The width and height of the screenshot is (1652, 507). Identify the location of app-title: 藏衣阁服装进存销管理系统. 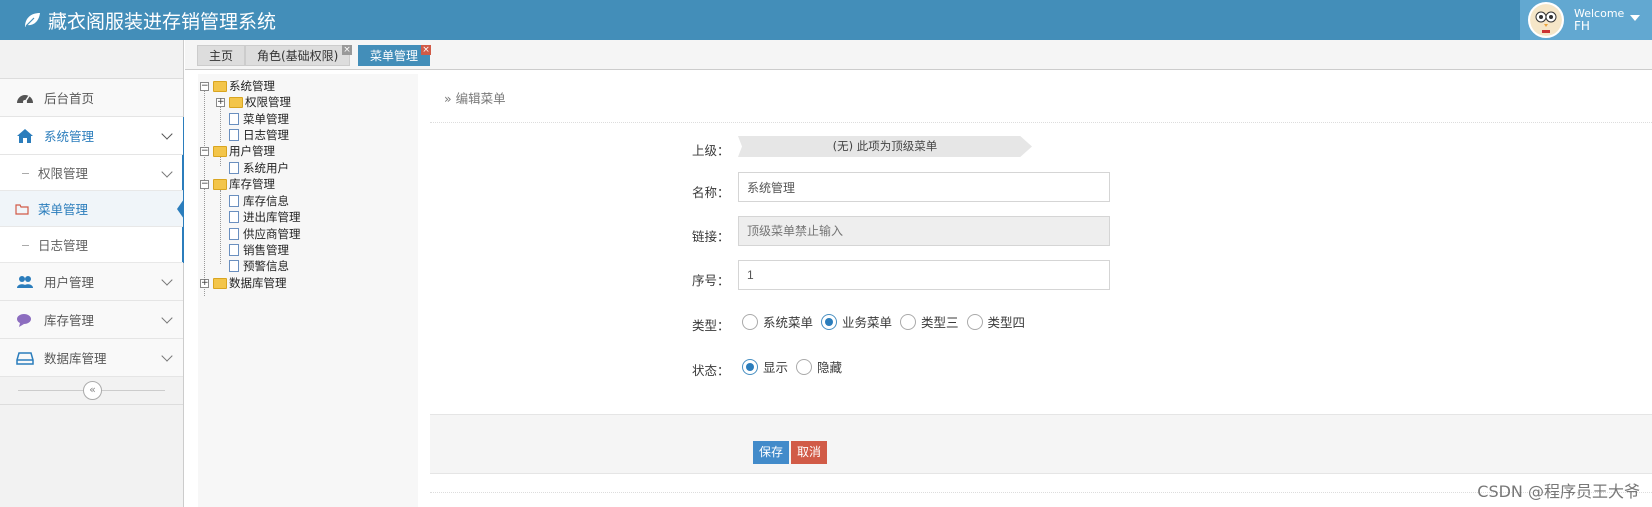
(162, 21).